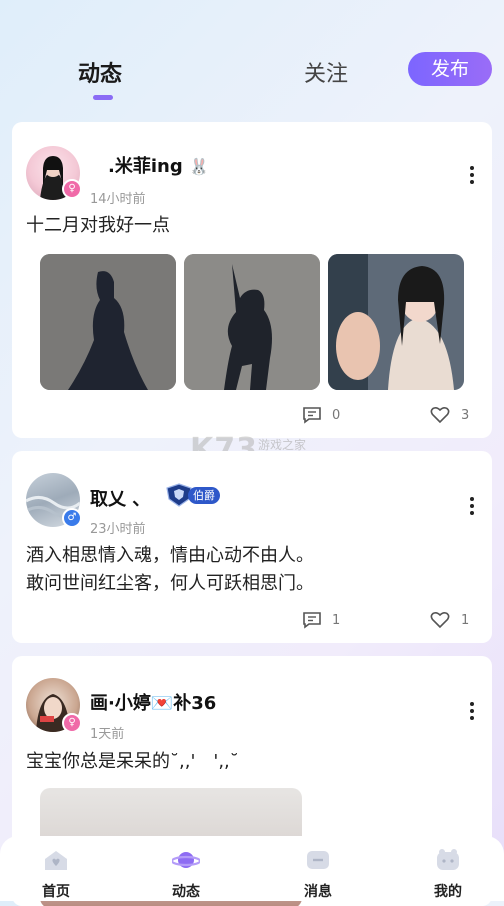  What do you see at coordinates (132, 761) in the screenshot?
I see `post-text: 宝宝你总是呆呆的˘,,' ',,˘` at bounding box center [132, 761].